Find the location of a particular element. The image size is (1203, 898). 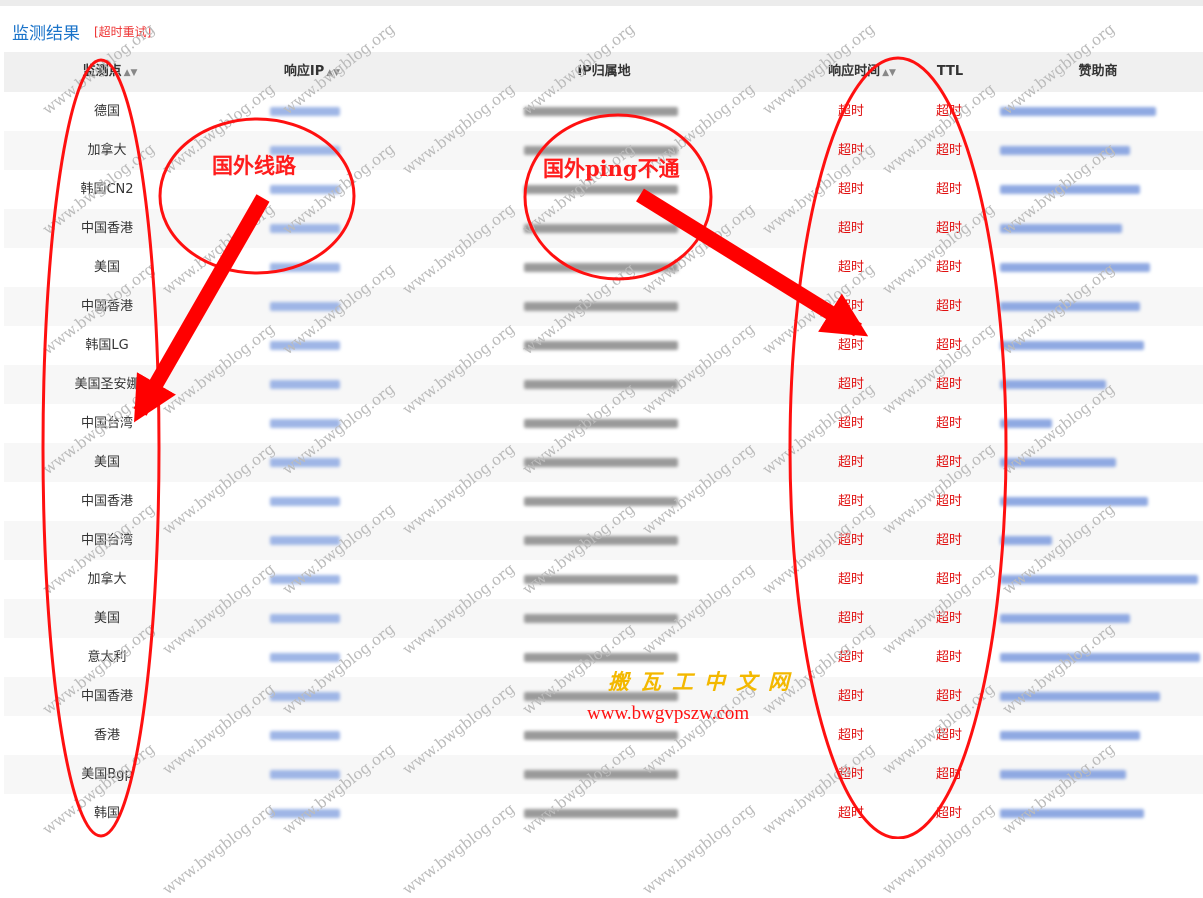

col-header-location: IP归属地 is located at coordinates (604, 72).